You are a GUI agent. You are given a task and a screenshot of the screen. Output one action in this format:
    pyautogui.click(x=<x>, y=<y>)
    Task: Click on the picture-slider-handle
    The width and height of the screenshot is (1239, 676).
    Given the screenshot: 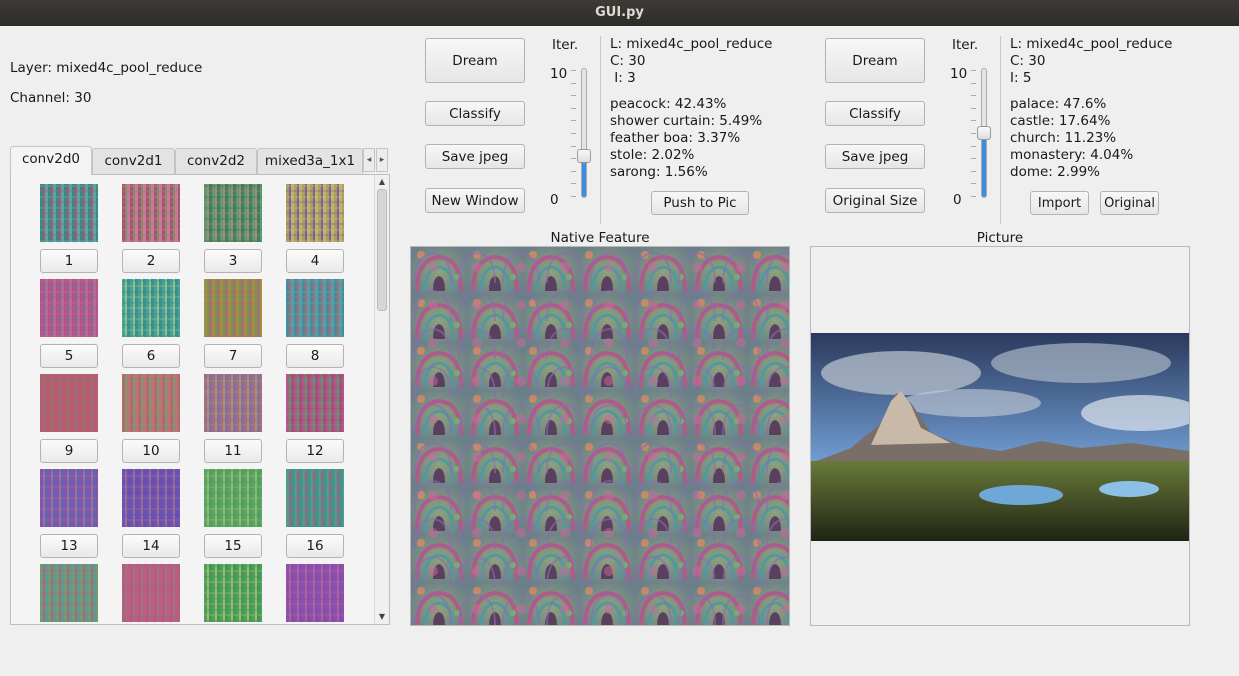 What is the action you would take?
    pyautogui.click(x=984, y=133)
    